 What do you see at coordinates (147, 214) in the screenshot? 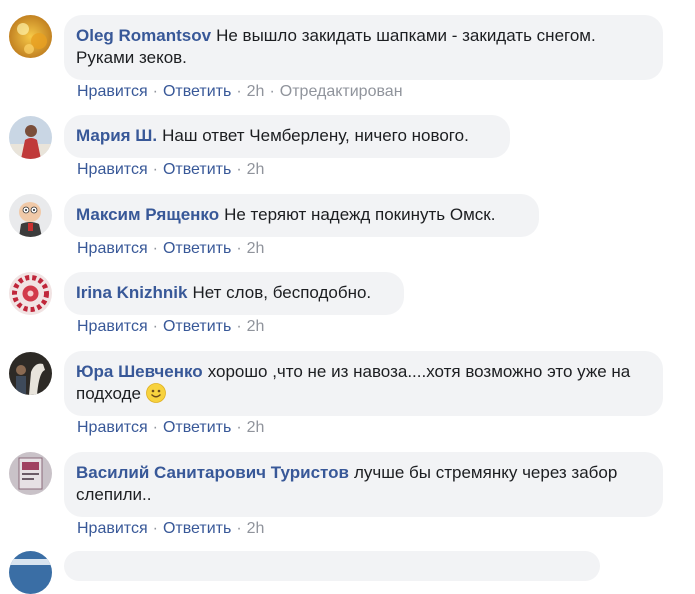
I see `comment-author-link: Максим Рященко` at bounding box center [147, 214].